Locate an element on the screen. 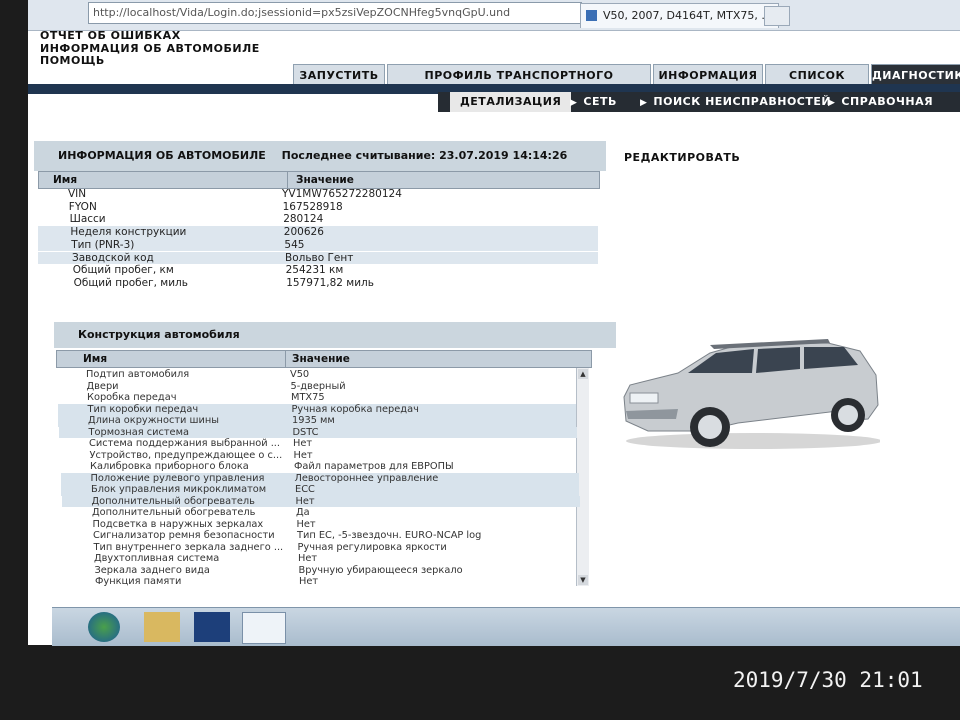  row-value: Ручная регулировка яркости is located at coordinates (372, 547).